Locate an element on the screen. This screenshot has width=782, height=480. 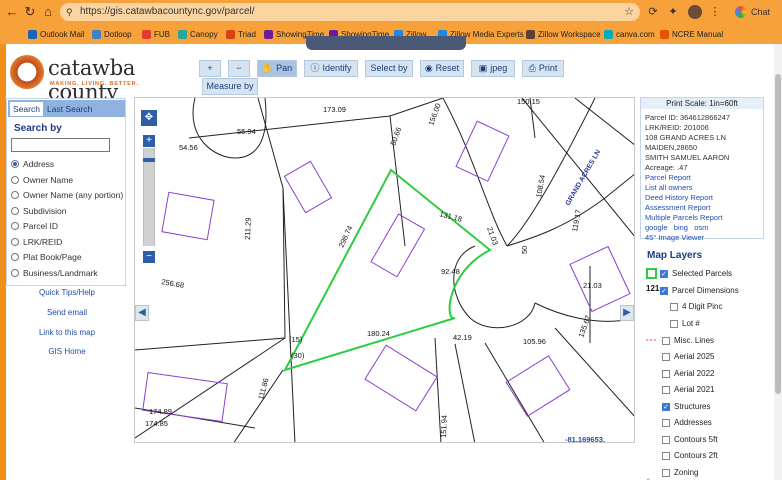
layer-lot-number: Lot # is located at coordinates (685, 324).